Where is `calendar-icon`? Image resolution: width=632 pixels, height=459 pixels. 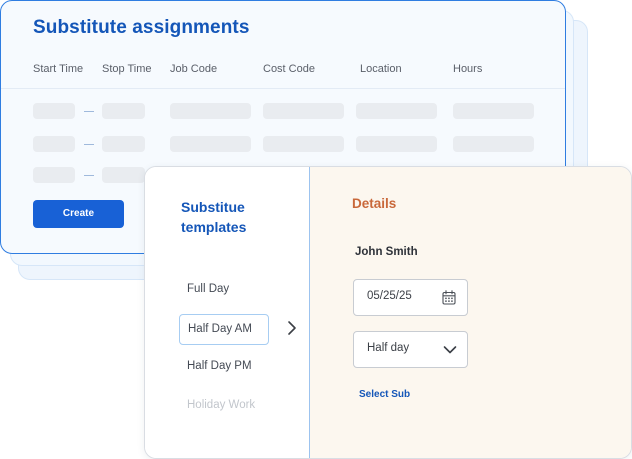 calendar-icon is located at coordinates (449, 297).